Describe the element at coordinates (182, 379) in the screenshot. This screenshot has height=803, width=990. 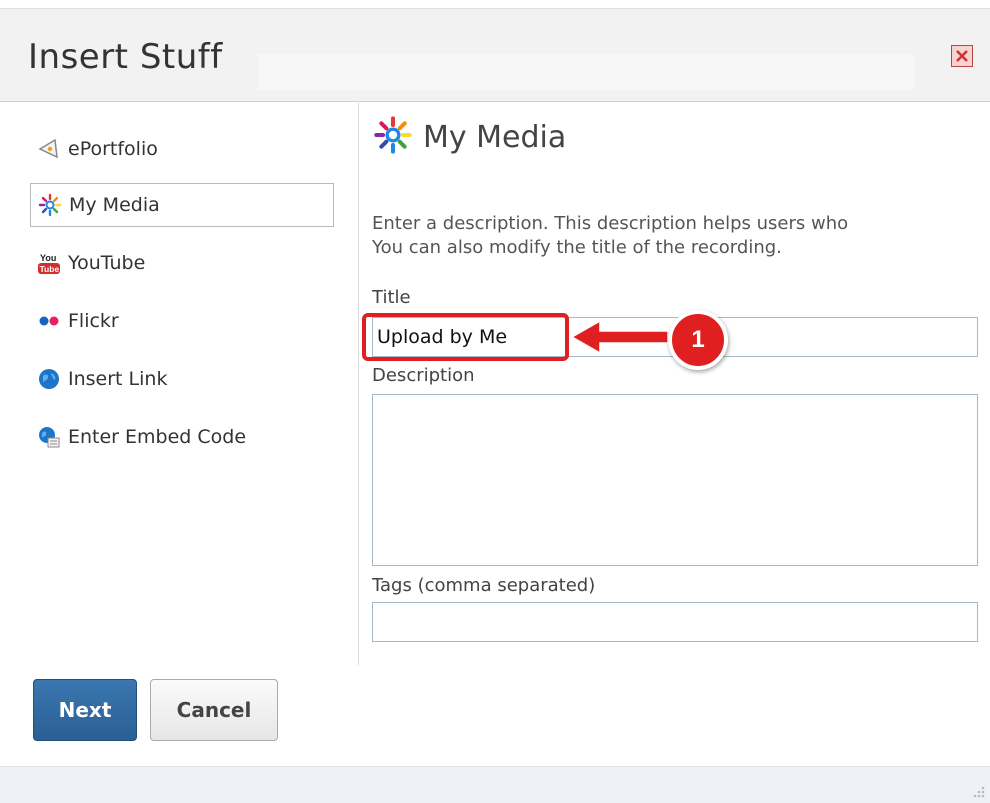
I see `sidebar-item-insert-link: Insert Link` at that location.